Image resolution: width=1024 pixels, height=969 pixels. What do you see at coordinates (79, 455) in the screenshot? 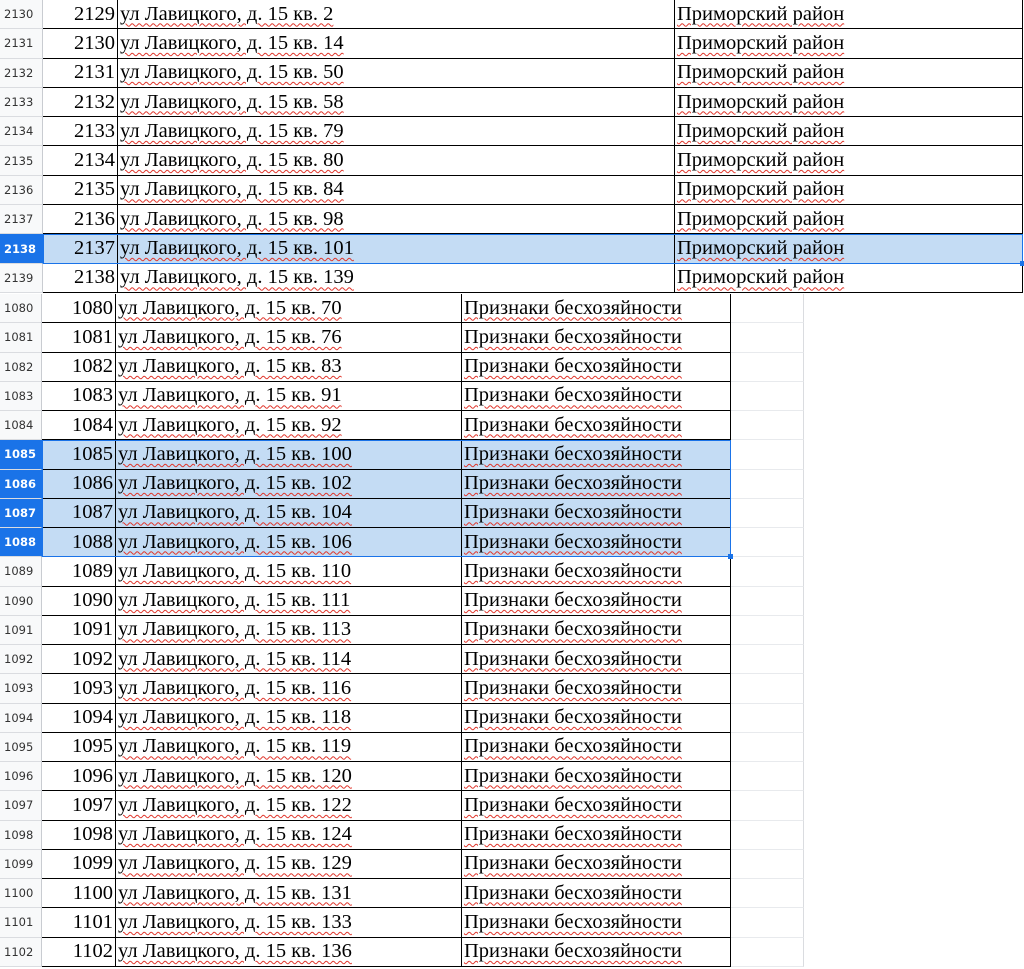
I see `cell-number: 1085` at bounding box center [79, 455].